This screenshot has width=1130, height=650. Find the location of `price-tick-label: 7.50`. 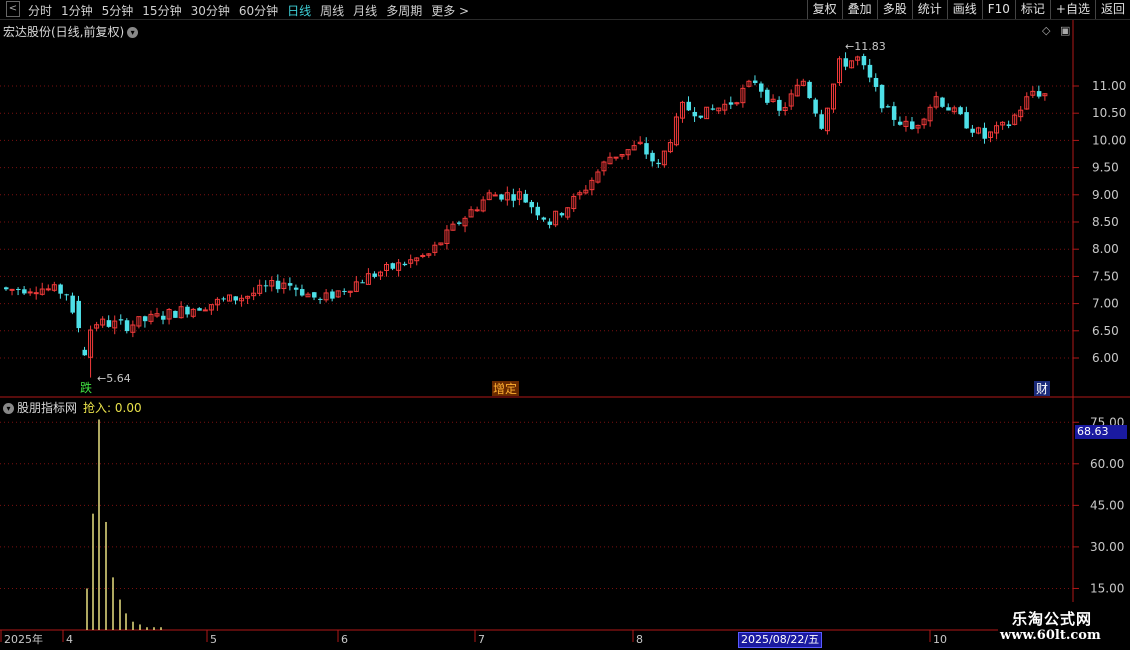

price-tick-label: 7.50 is located at coordinates (1105, 276).